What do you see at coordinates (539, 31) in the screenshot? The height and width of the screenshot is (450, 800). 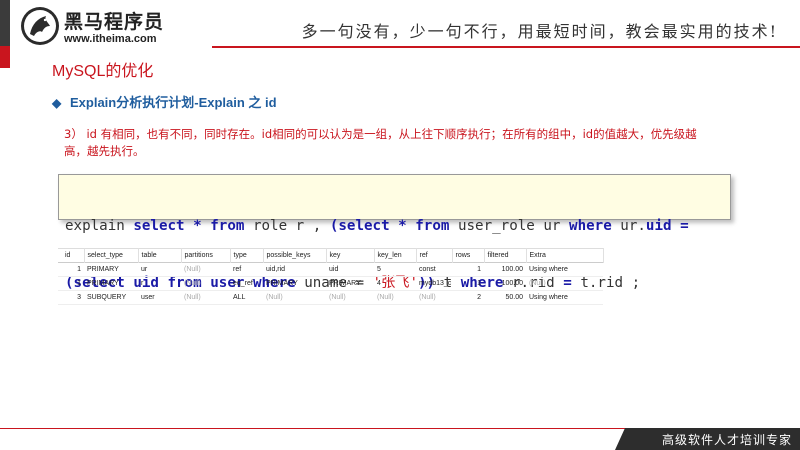 I see `slogan: 多一句没有，少一句不行，用最短时间，教会最实用的技术!` at bounding box center [539, 31].